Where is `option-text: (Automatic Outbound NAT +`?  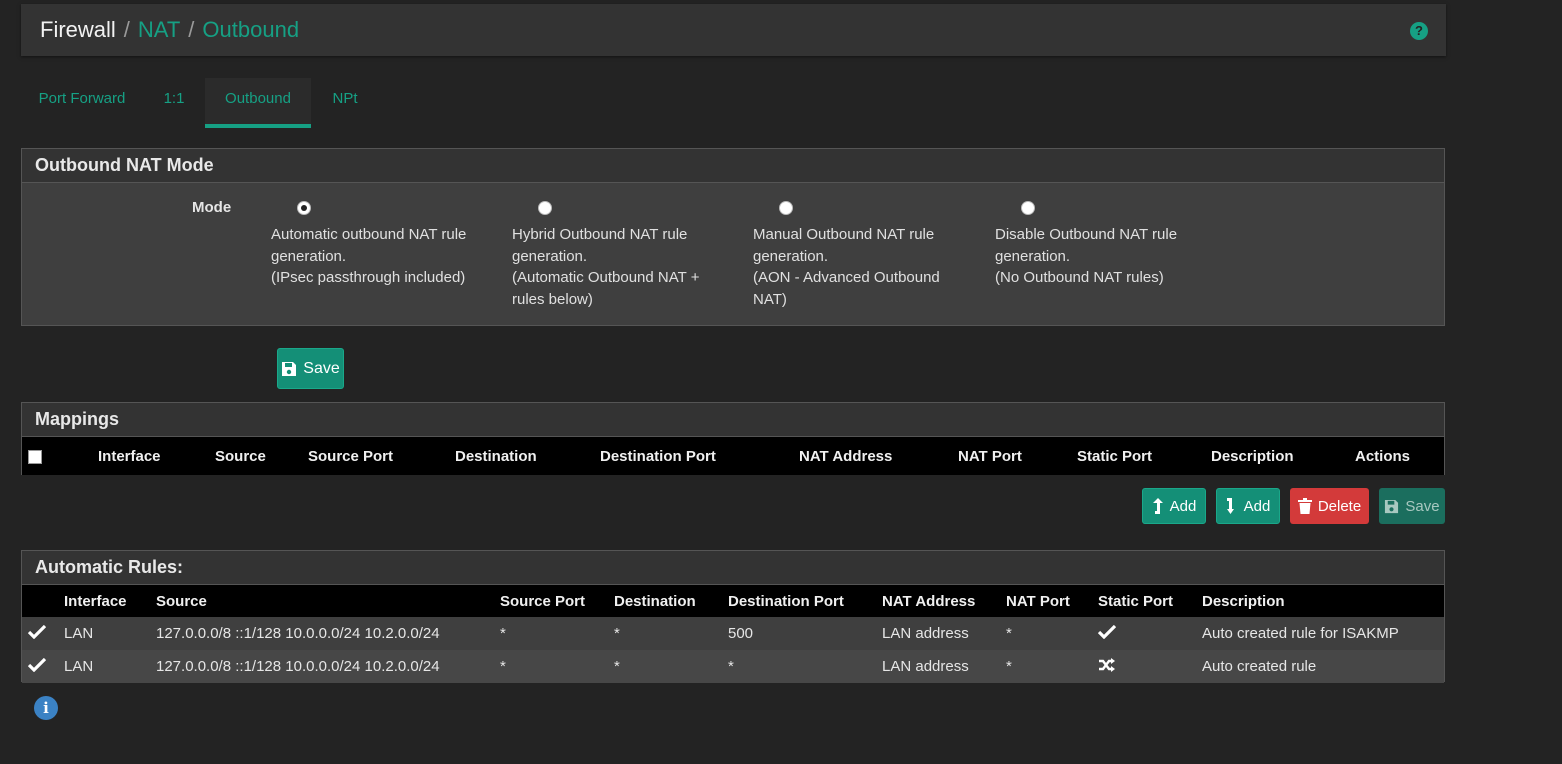
option-text: (Automatic Outbound NAT + is located at coordinates (606, 277).